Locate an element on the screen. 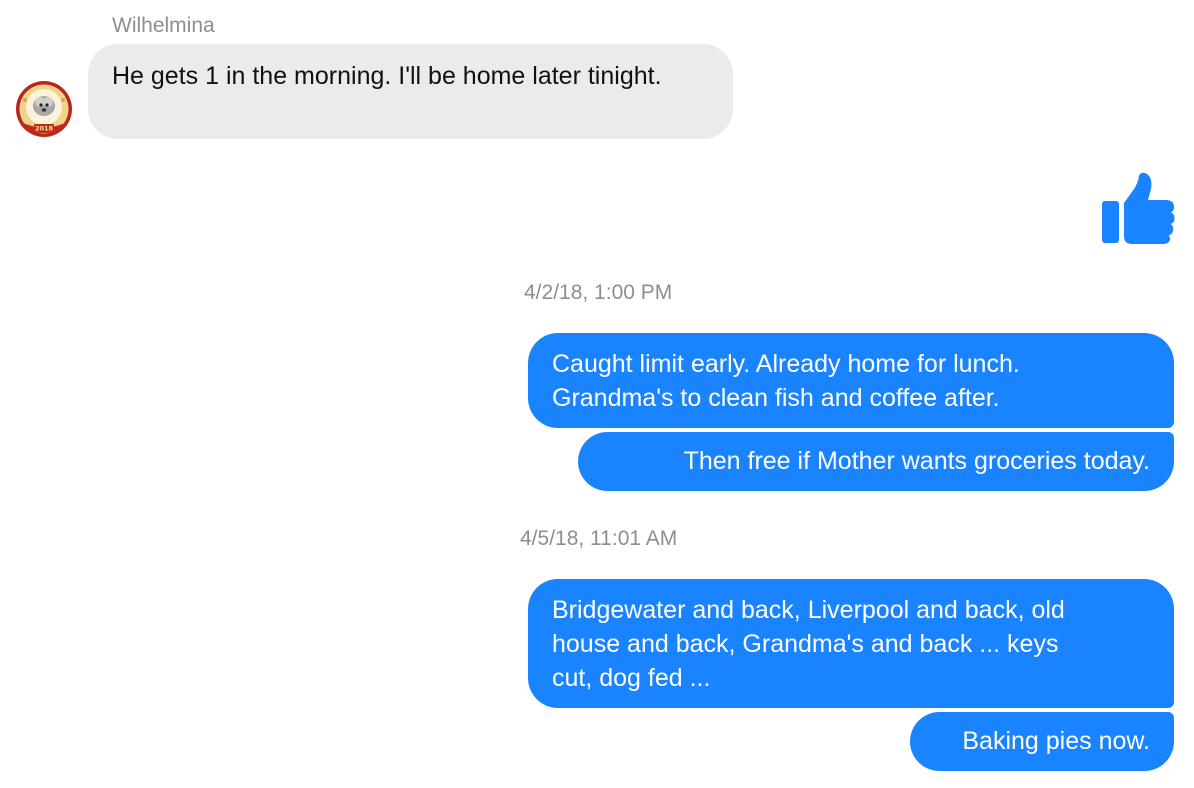  avatar-image: 2018 is located at coordinates (44, 109).